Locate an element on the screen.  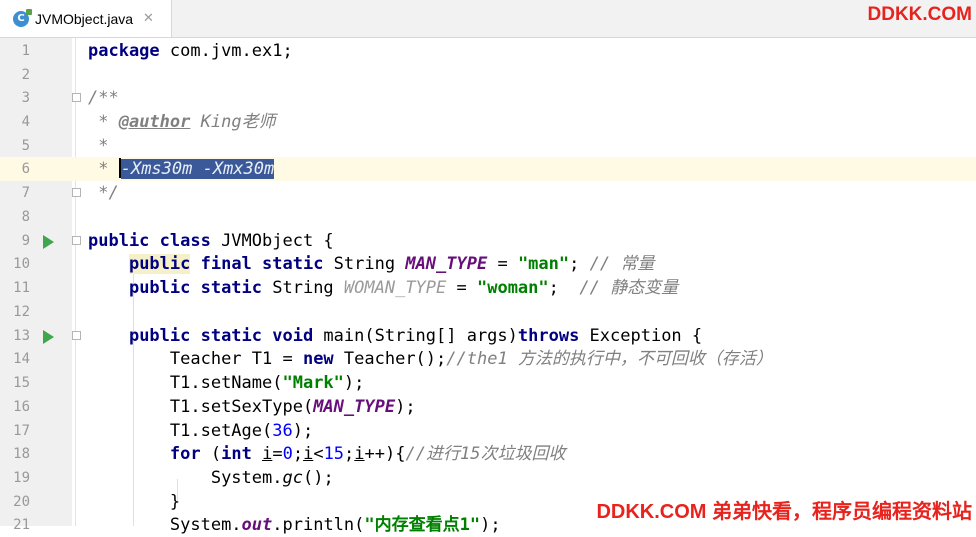
code-token: com.jvm.ex1; is located at coordinates (226, 51).